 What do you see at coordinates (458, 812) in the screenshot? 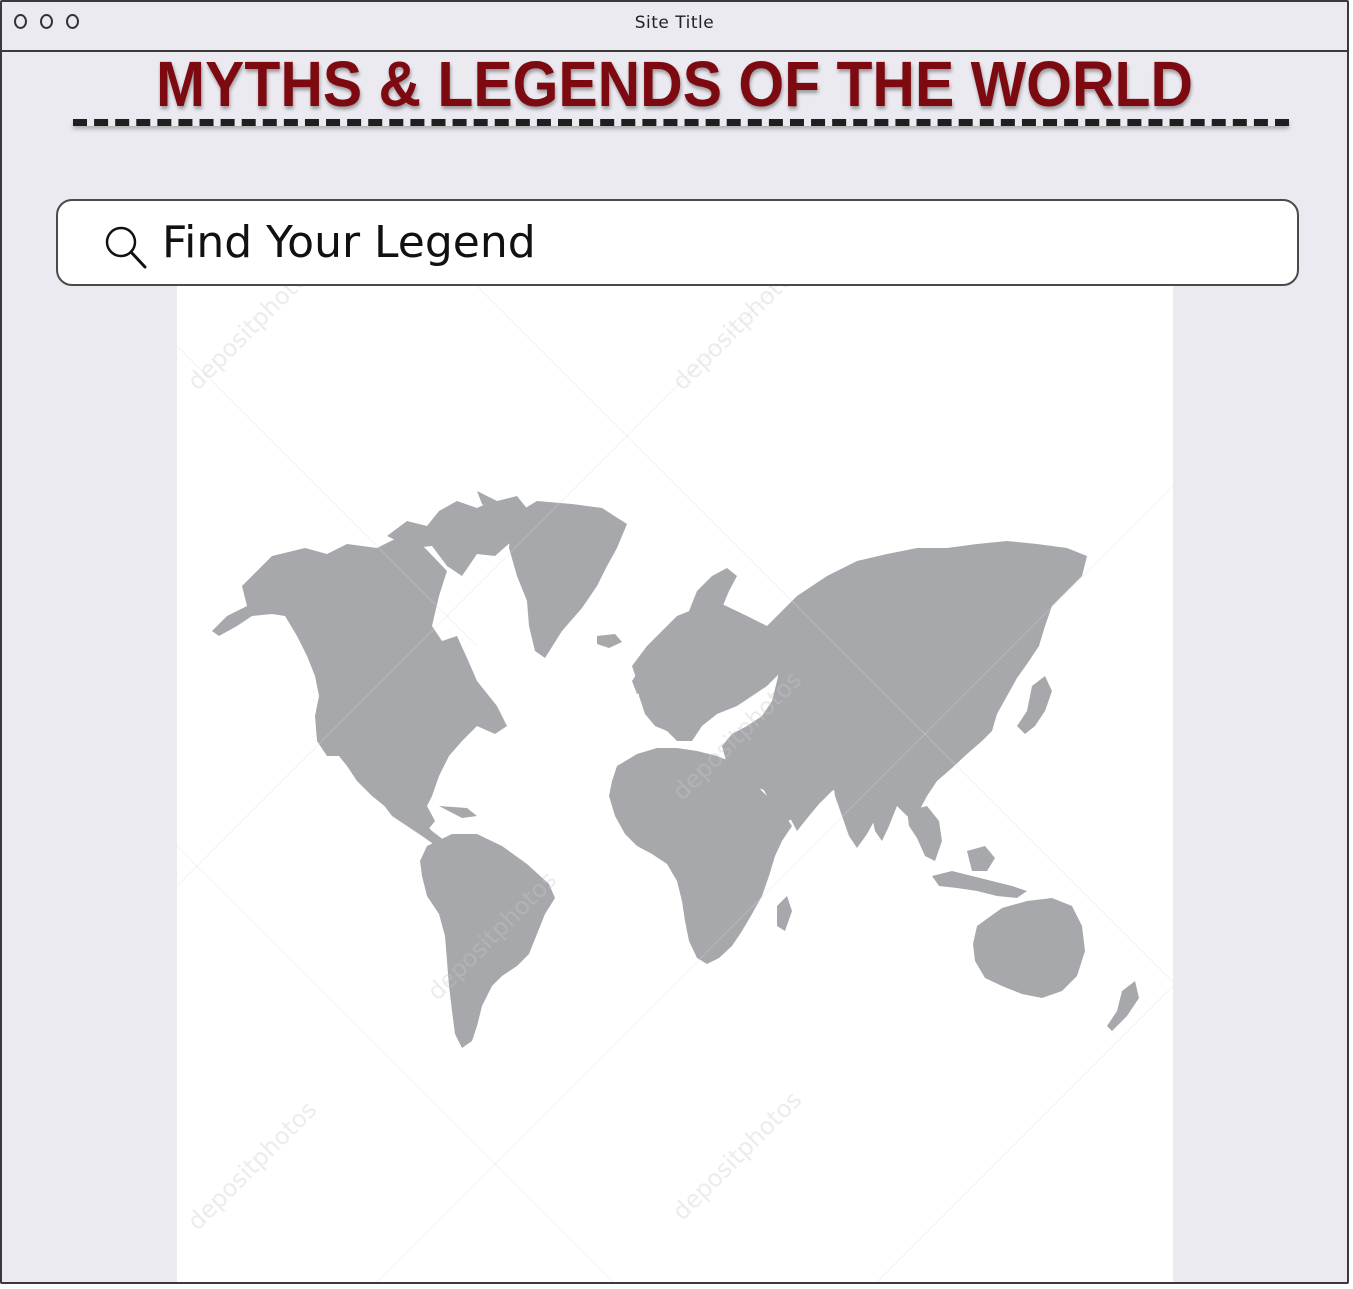
I see `caribbean` at bounding box center [458, 812].